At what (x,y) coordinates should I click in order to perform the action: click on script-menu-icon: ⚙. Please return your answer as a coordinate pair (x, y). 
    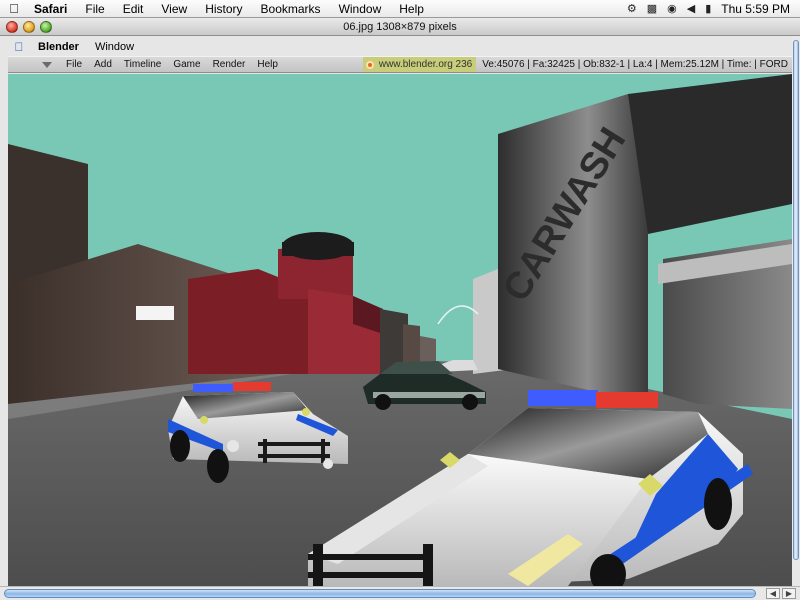
    Looking at the image, I should click on (632, 8).